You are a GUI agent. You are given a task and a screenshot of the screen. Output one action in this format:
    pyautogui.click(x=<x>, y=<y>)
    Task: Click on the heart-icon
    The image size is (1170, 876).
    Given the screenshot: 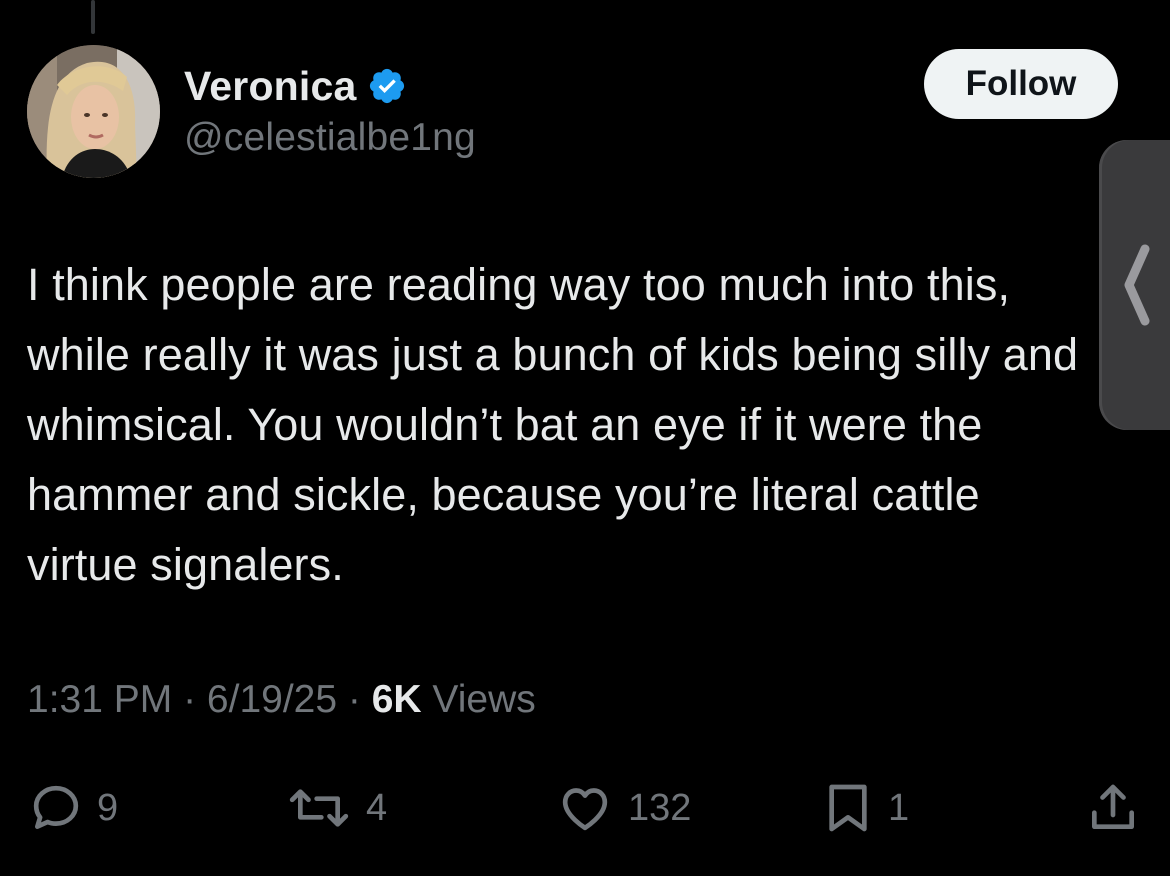 What is the action you would take?
    pyautogui.click(x=585, y=809)
    